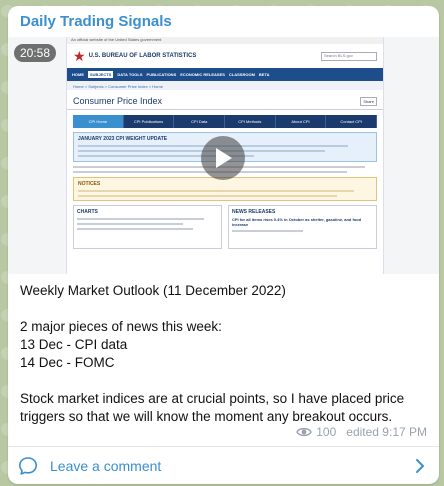  What do you see at coordinates (254, 212) in the screenshot?
I see `site-news-title: NEWS RELEASES` at bounding box center [254, 212].